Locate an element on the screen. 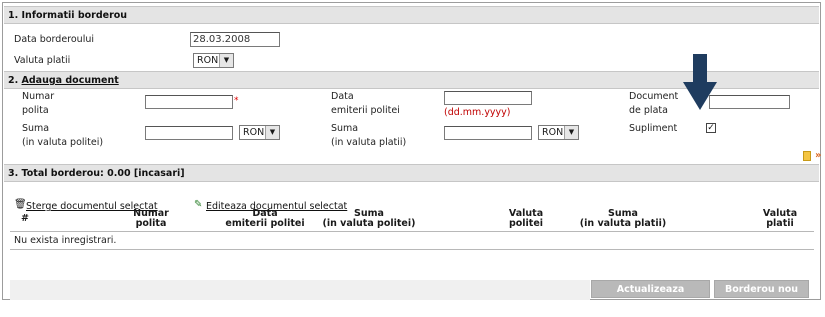 The width and height of the screenshot is (825, 317). valuta-platii-select: RON ▼ is located at coordinates (213, 60).